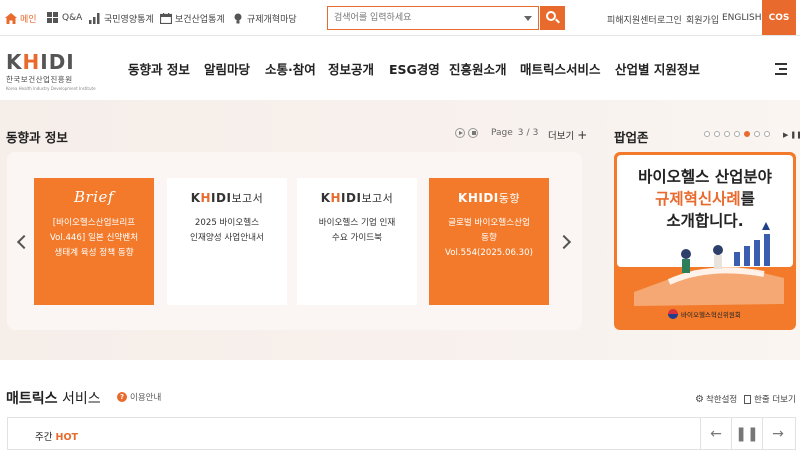  I want to click on popup-controls: ▶ ❚❚, so click(791, 135).